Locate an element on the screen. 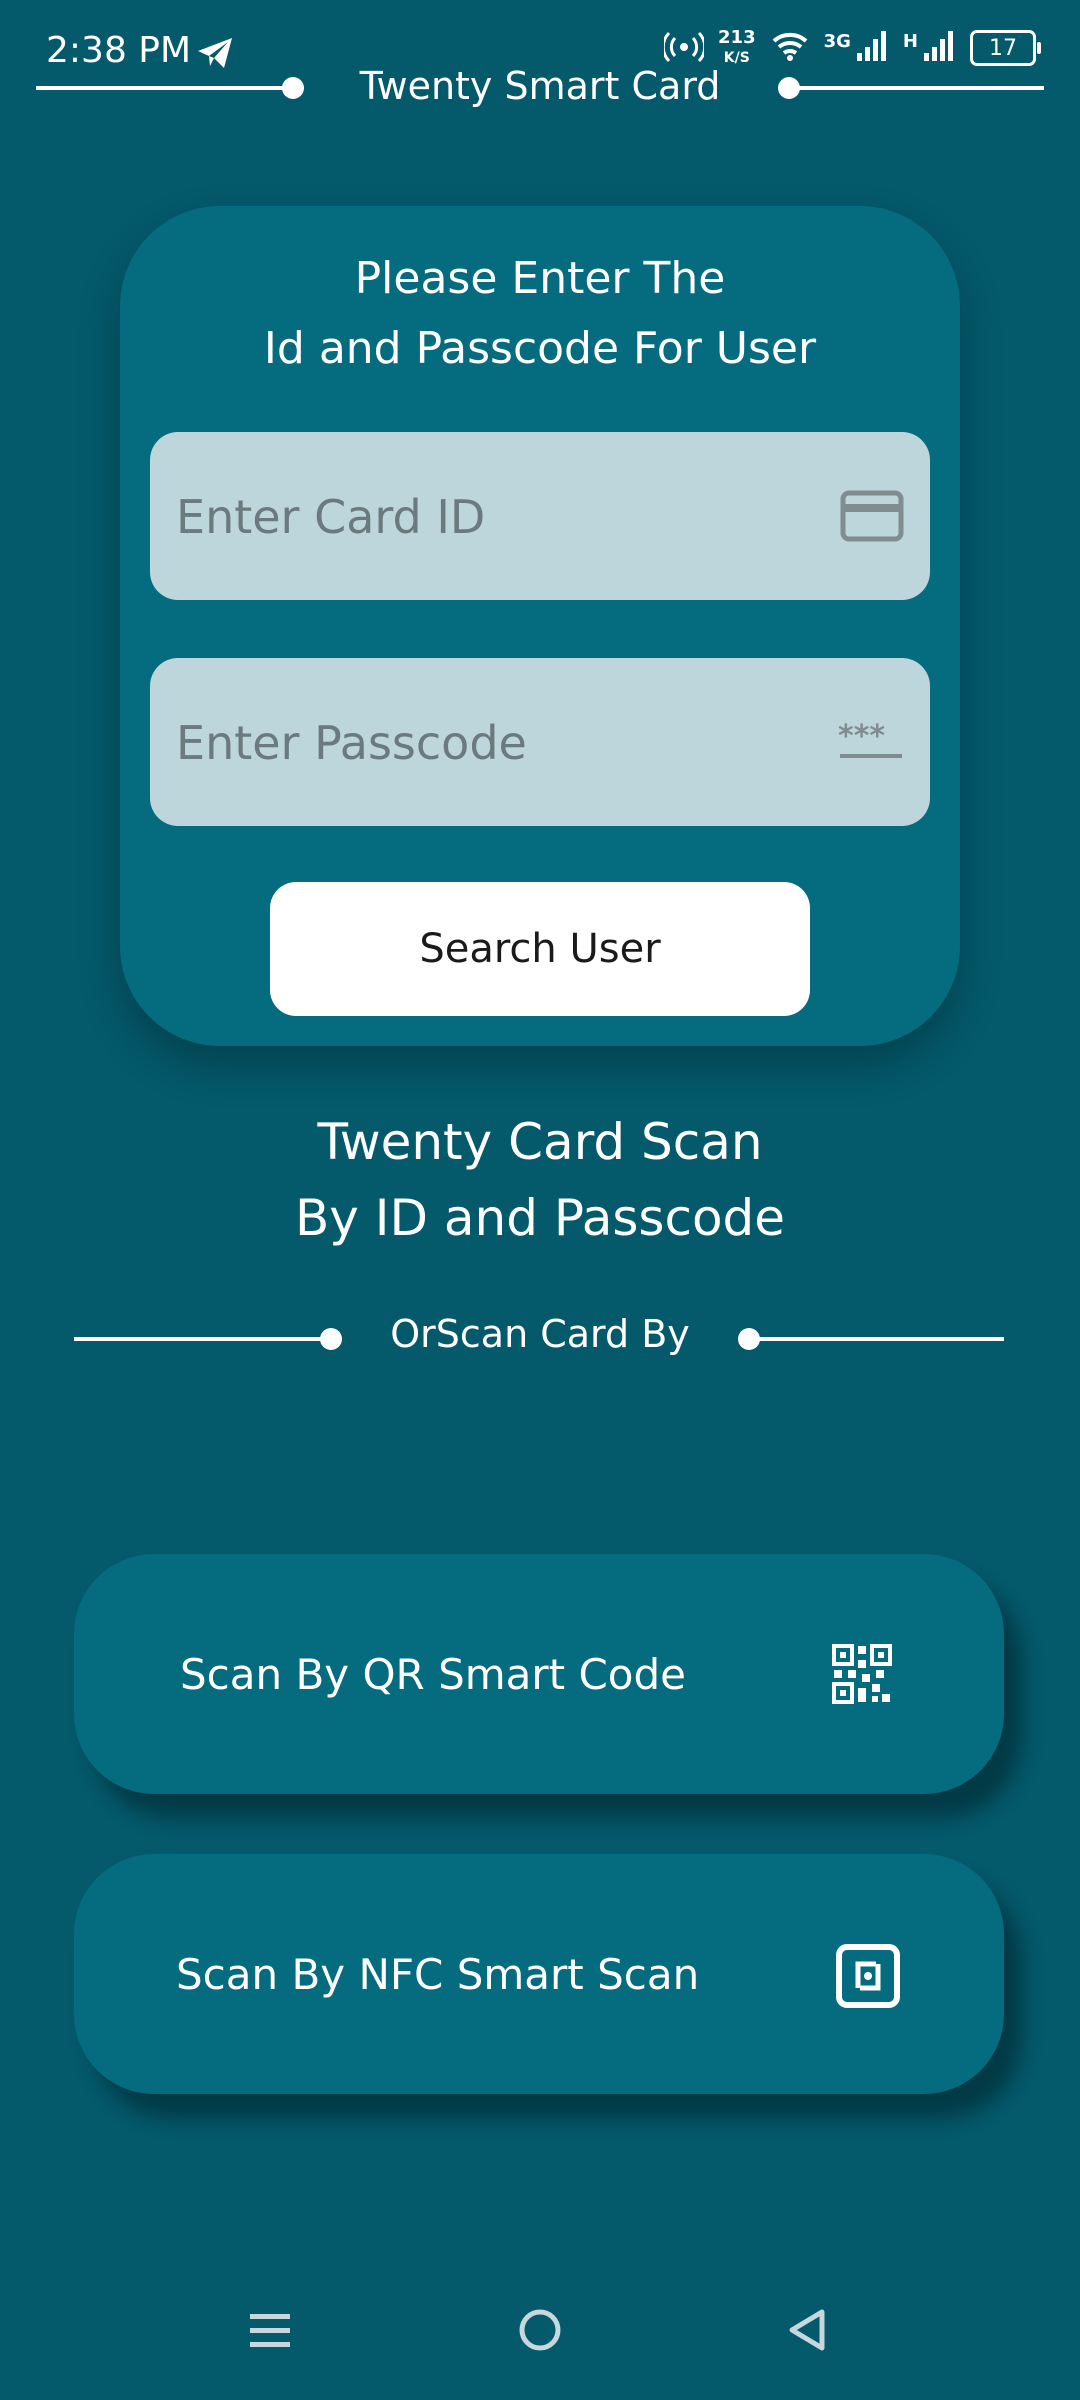 Image resolution: width=1080 pixels, height=2400 pixels. home-button is located at coordinates (540, 2332).